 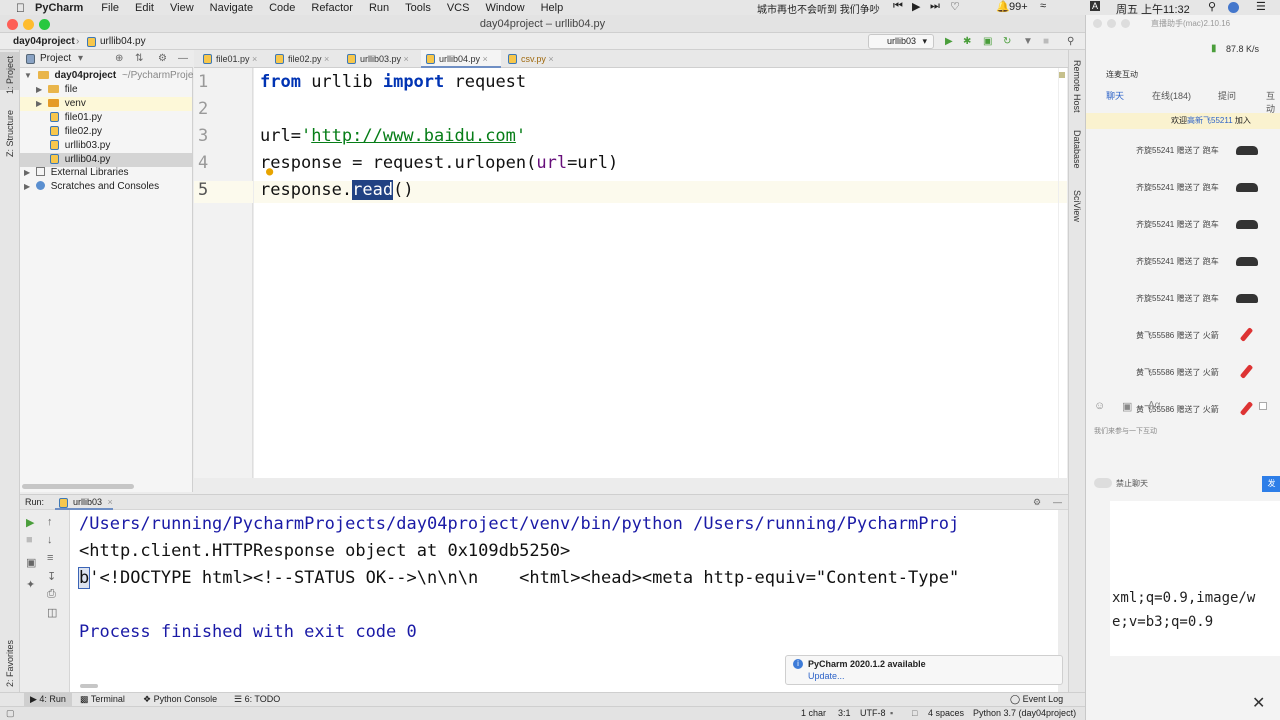 I want to click on send-button: 发, so click(x=1271, y=484).